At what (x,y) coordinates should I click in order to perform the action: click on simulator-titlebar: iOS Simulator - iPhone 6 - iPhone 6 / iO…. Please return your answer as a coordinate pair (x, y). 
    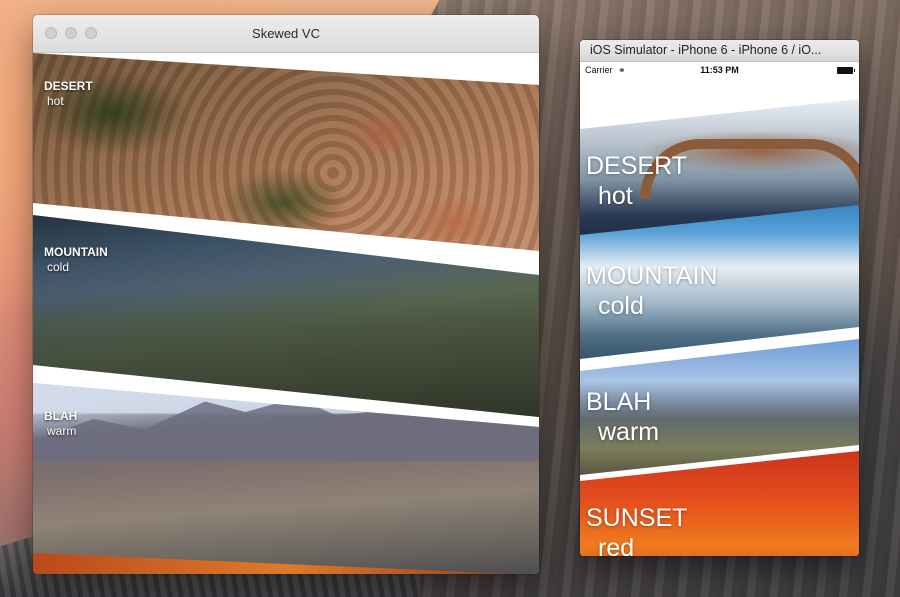
    Looking at the image, I should click on (719, 51).